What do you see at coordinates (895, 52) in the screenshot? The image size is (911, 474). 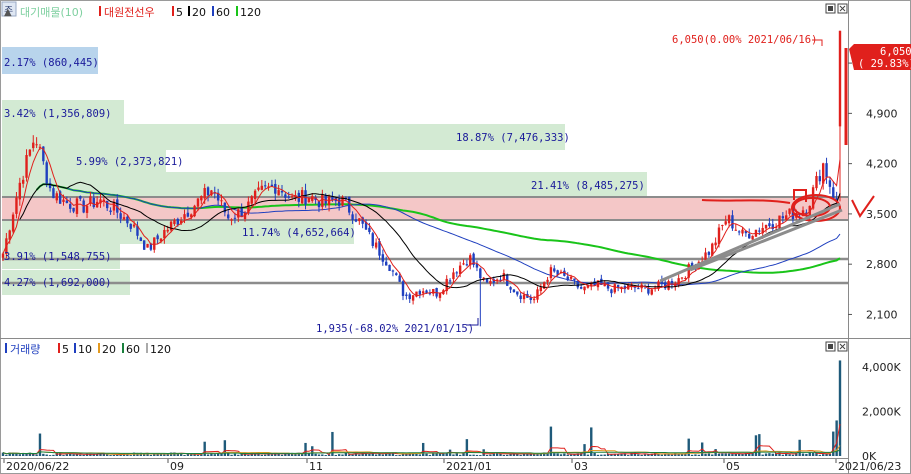 I see `current-price: 6,050` at bounding box center [895, 52].